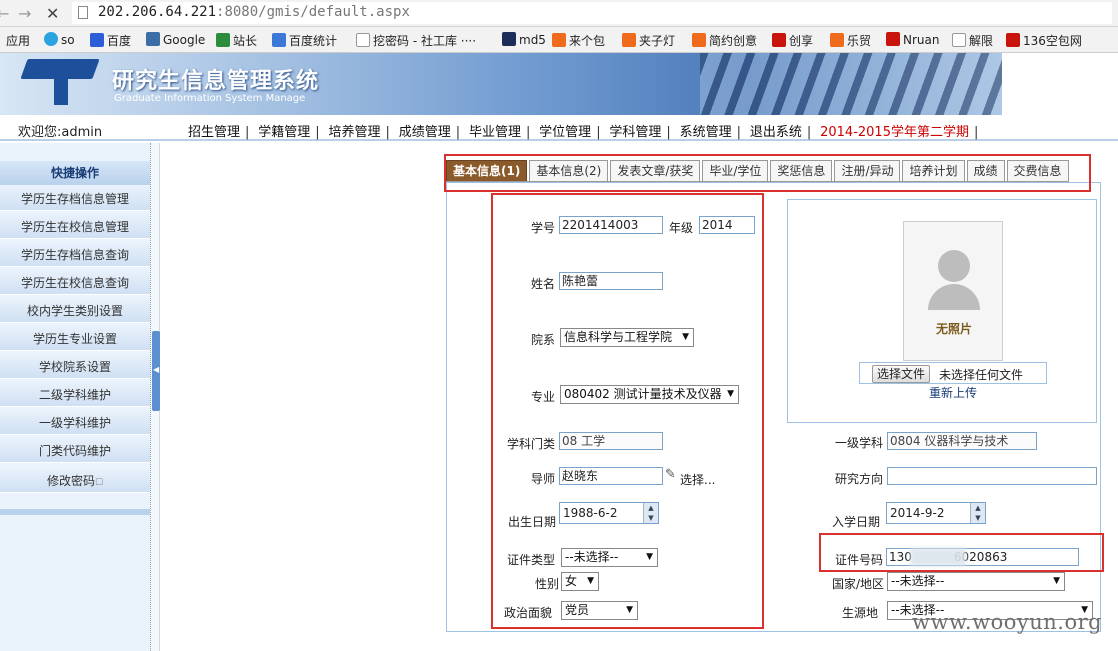 Image resolution: width=1118 pixels, height=651 pixels. I want to click on bookmark-136: 136空包网, so click(1044, 40).